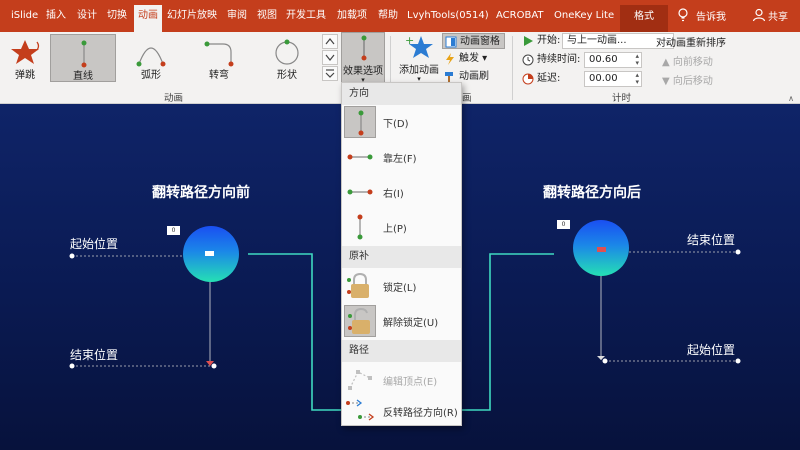  Describe the element at coordinates (352, 16) in the screenshot. I see `tab-addins: 加载项` at that location.